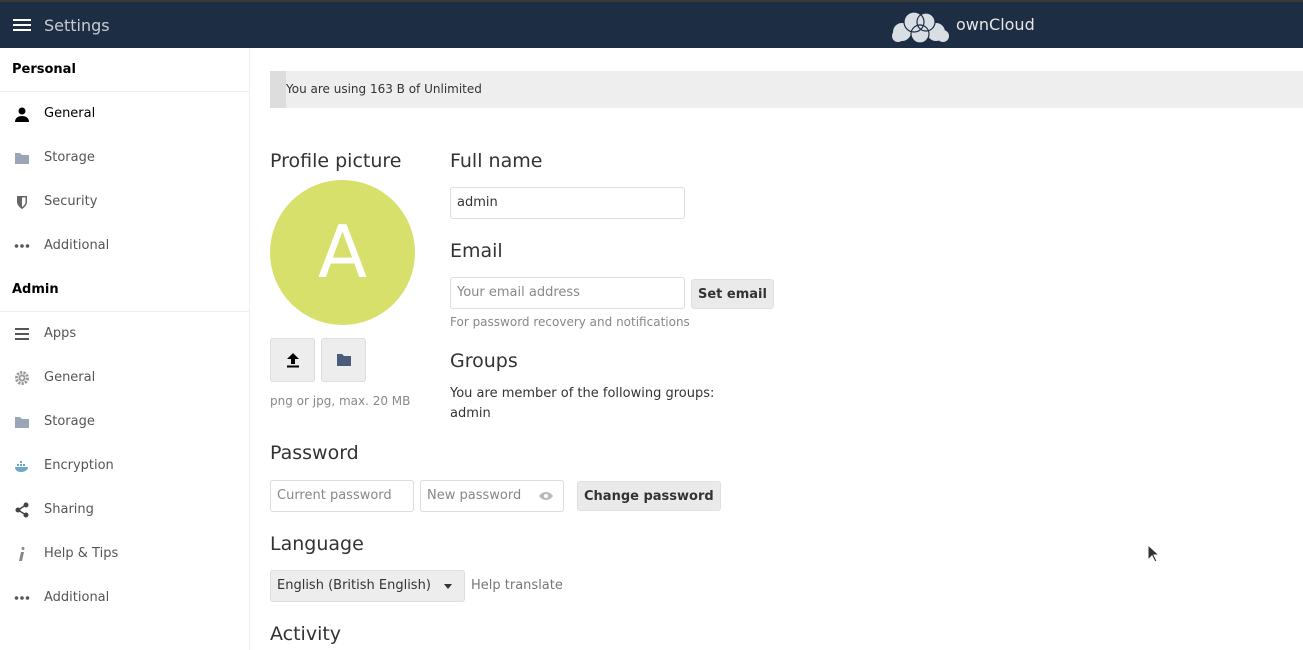 This screenshot has width=1303, height=650. Describe the element at coordinates (124, 510) in the screenshot. I see `sidebar-item-admin-sharing: Sharing` at that location.